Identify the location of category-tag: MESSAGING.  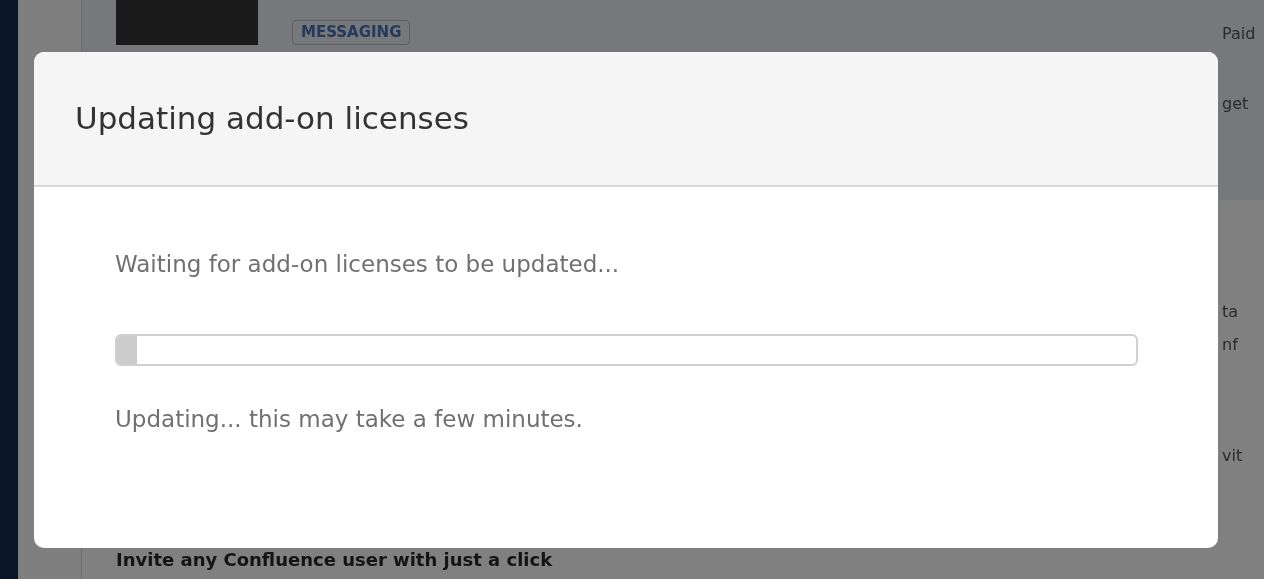
(351, 32).